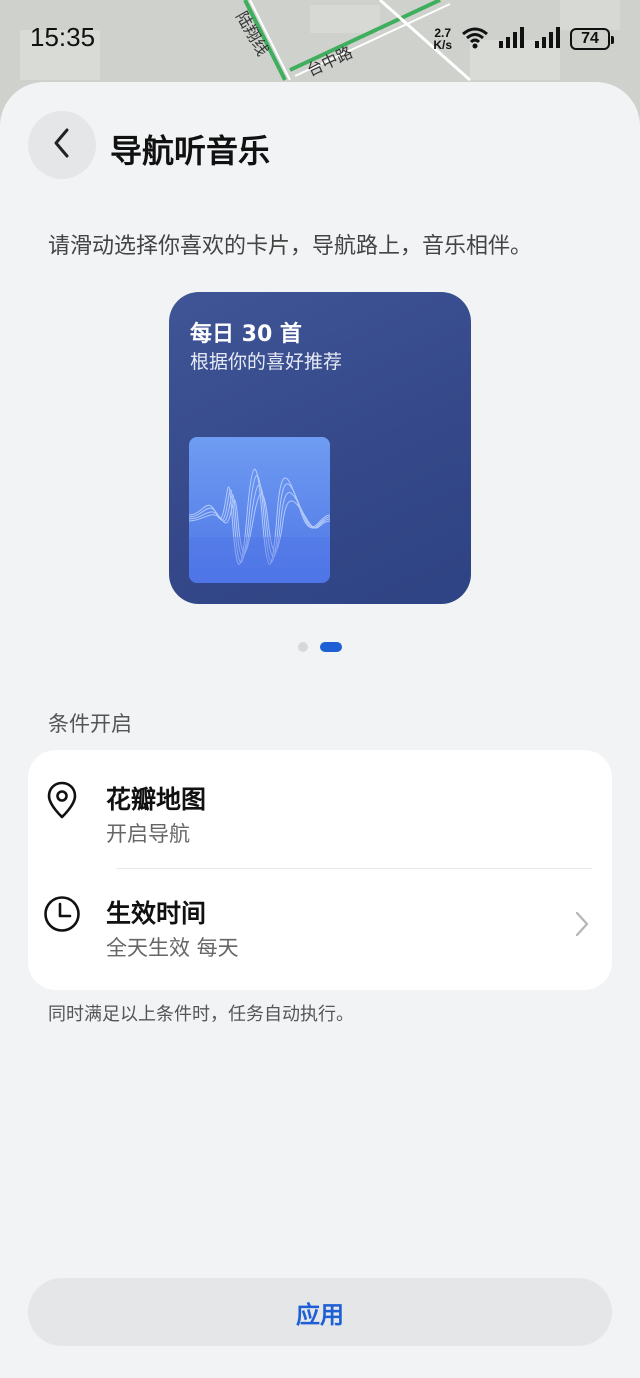 The image size is (640, 1378). I want to click on condition-subtitle: 开启导航, so click(148, 834).